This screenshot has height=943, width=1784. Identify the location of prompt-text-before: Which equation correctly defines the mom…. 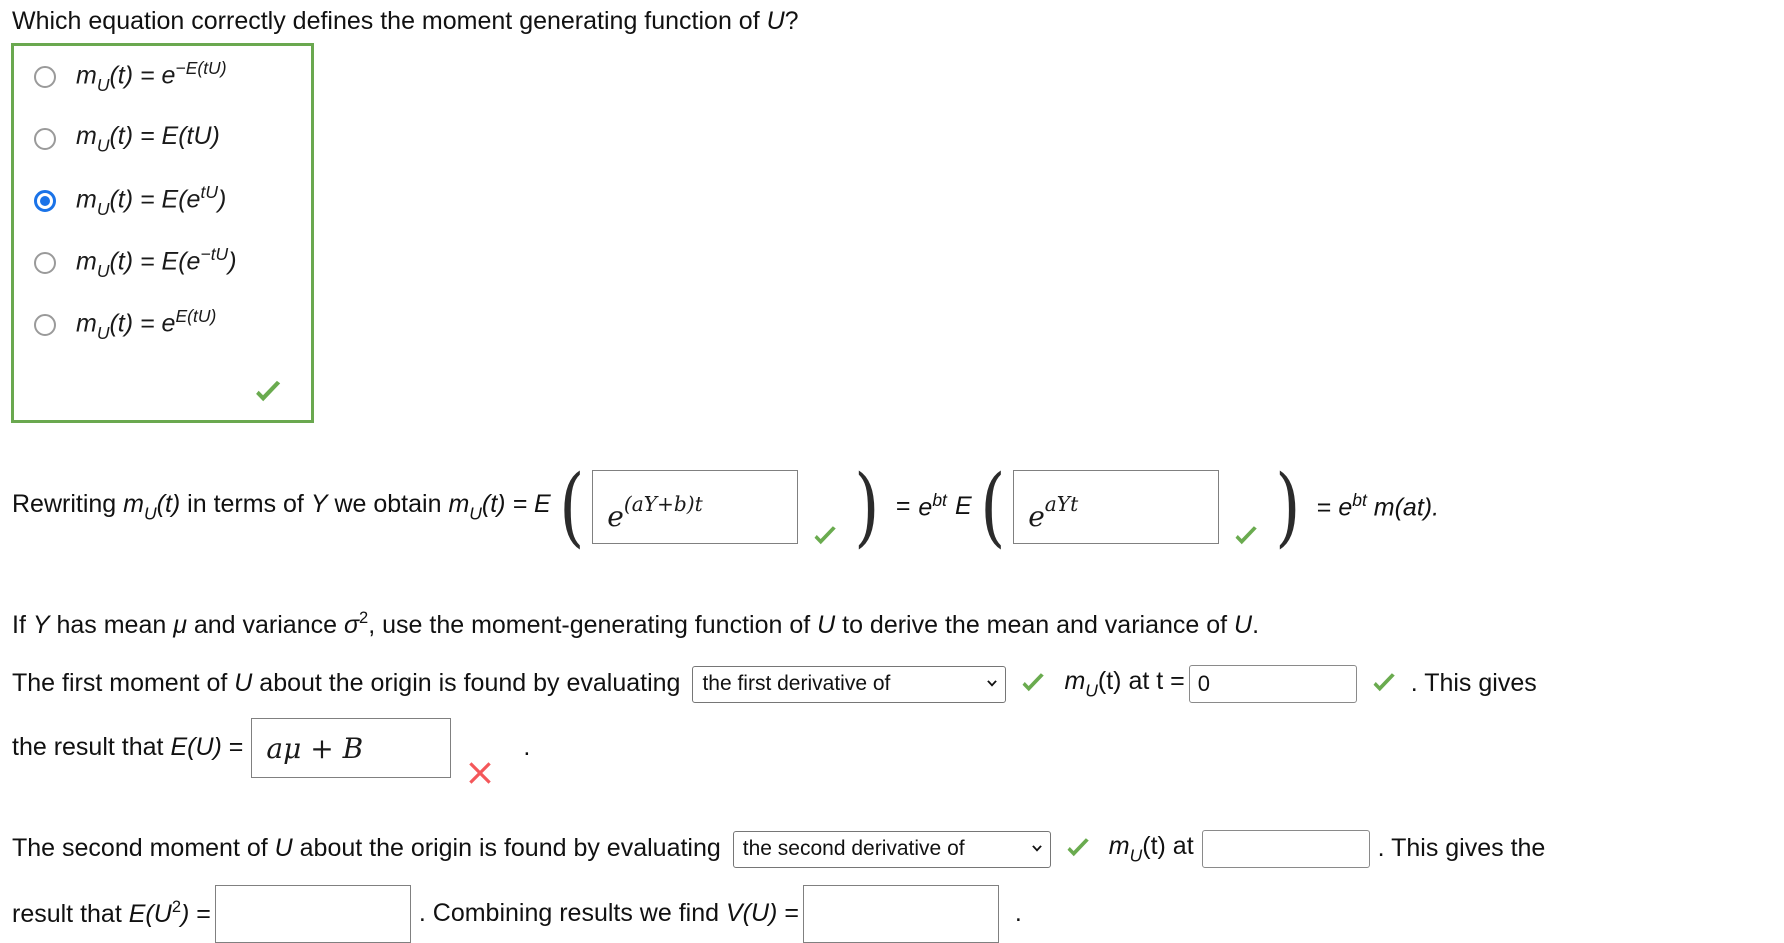
(389, 21).